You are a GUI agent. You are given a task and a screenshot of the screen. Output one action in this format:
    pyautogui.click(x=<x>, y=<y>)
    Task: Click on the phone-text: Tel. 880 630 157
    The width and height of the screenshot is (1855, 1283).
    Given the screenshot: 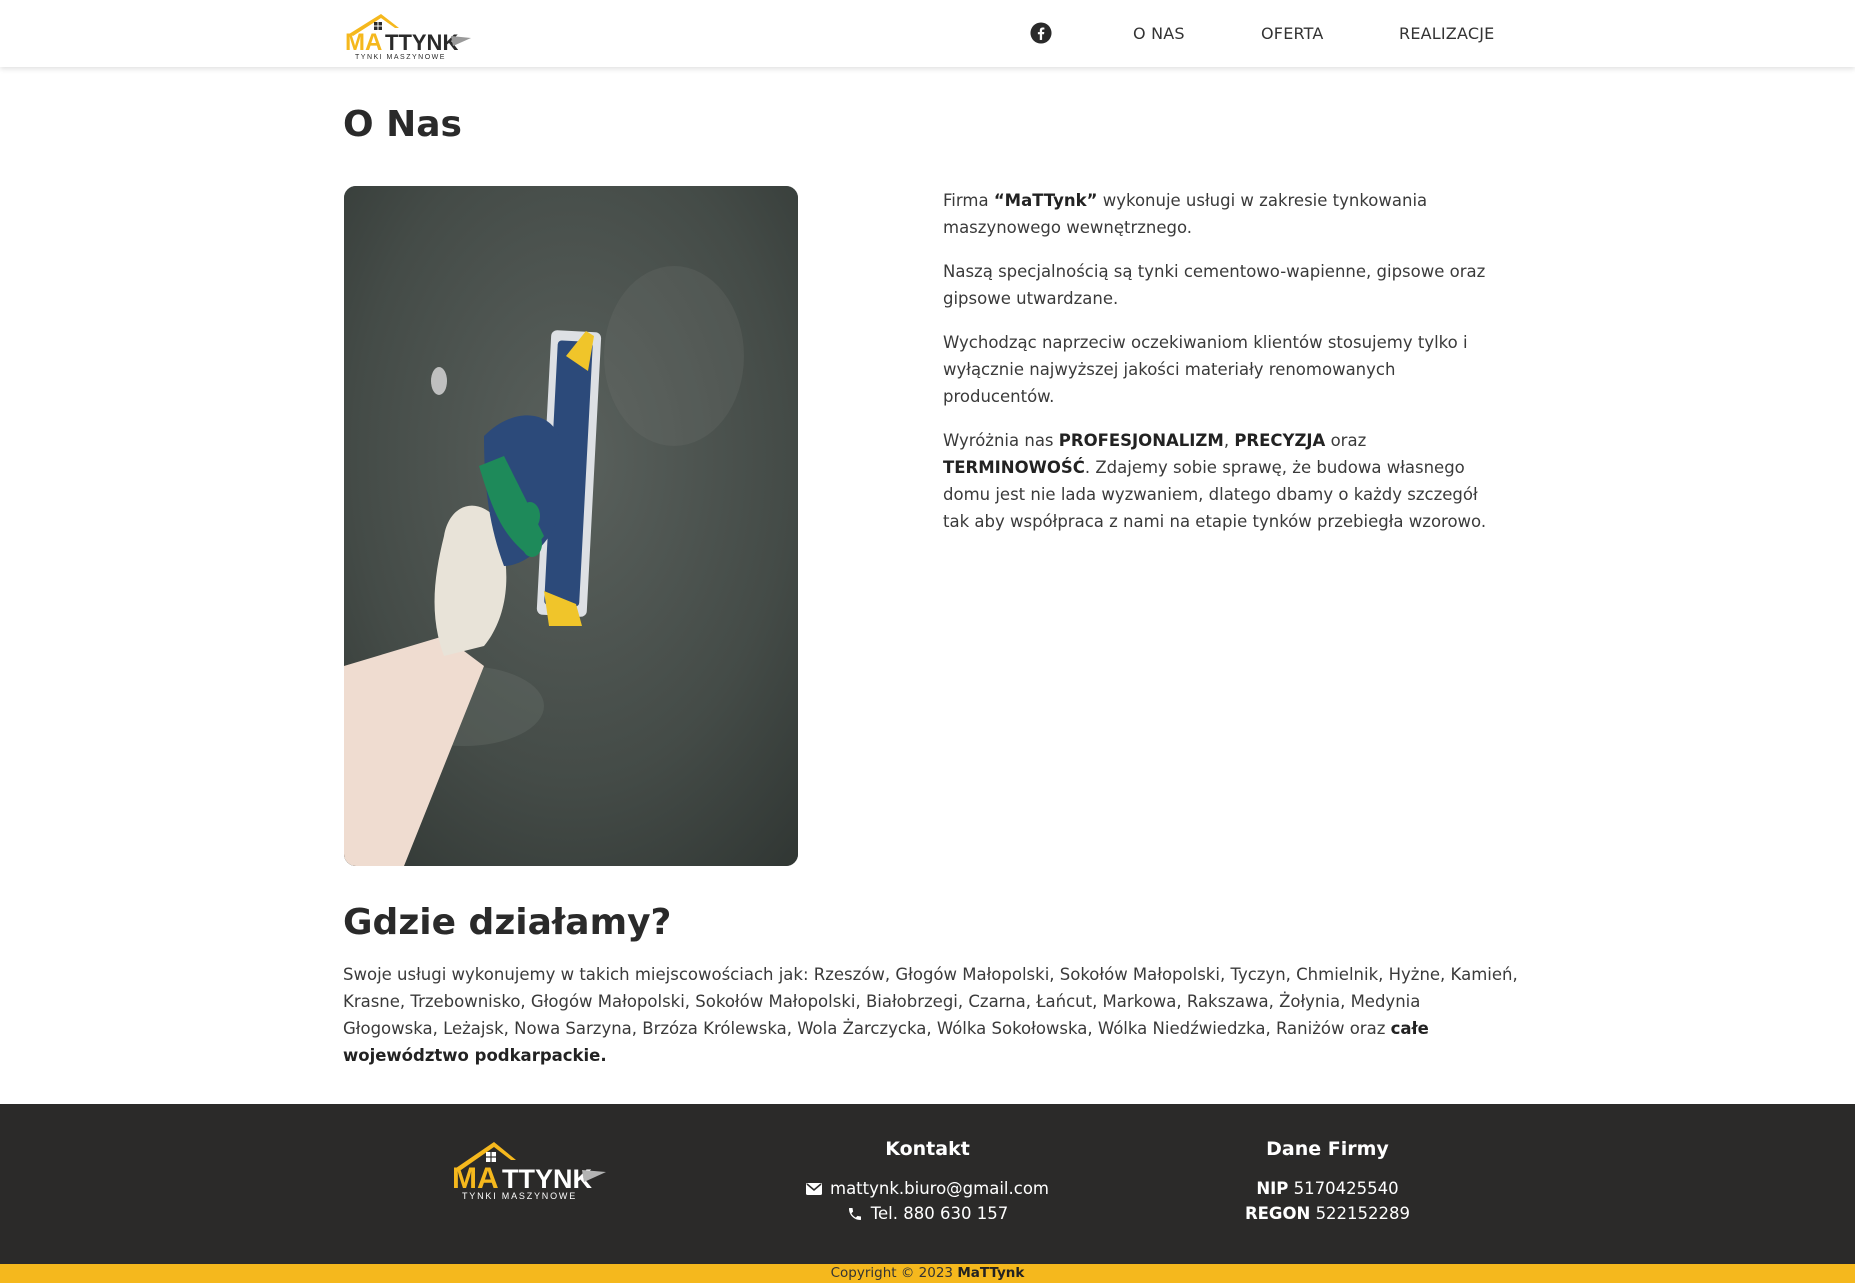 What is the action you would take?
    pyautogui.click(x=939, y=1213)
    